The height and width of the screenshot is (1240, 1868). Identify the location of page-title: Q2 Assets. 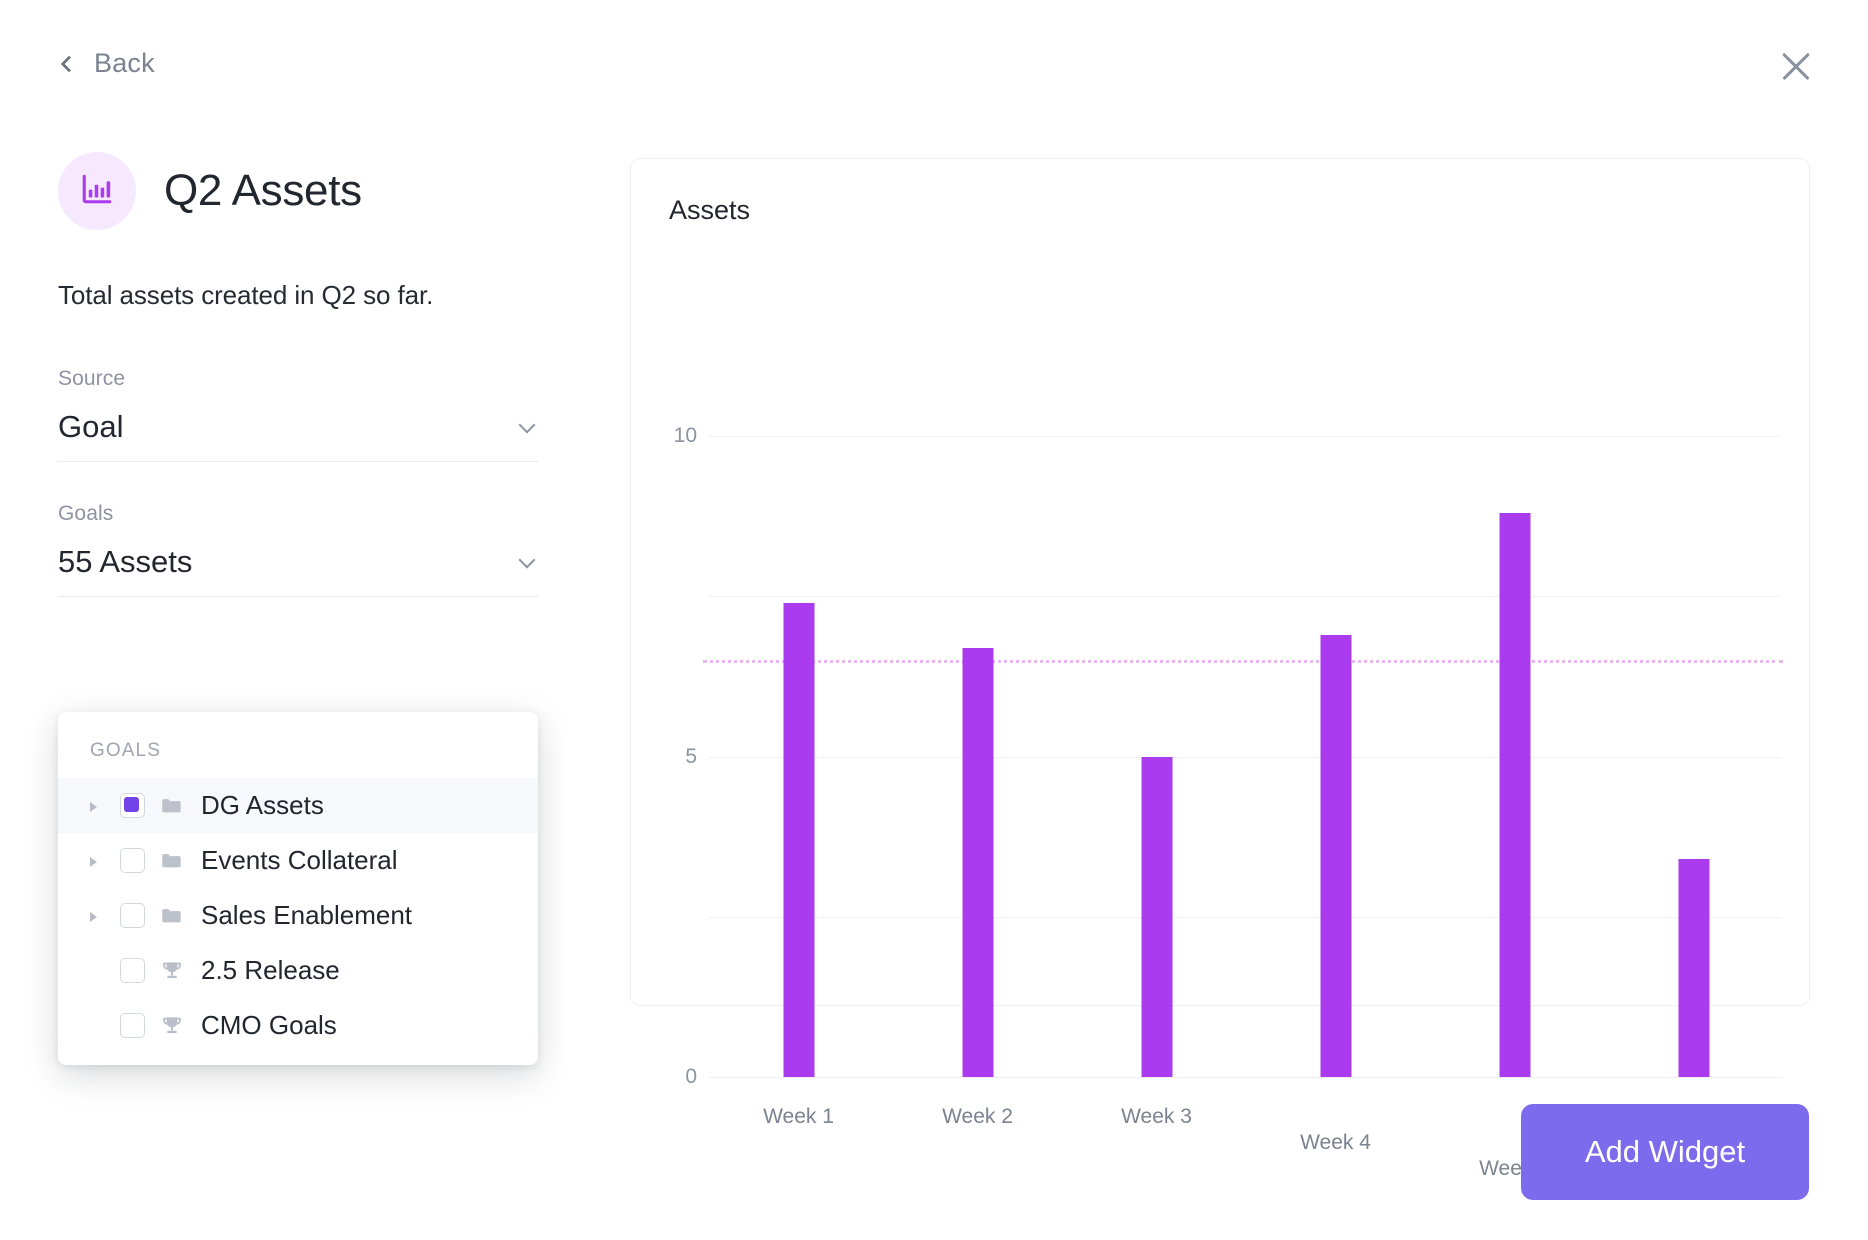
(263, 190).